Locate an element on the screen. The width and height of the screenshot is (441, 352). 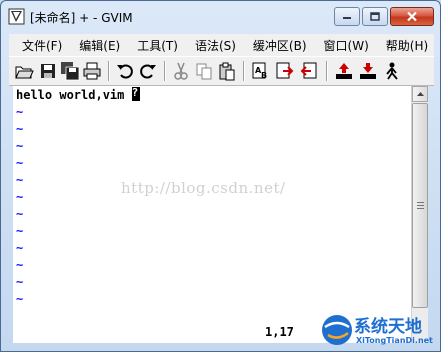
logo-name: 系统天地 is located at coordinates (388, 327).